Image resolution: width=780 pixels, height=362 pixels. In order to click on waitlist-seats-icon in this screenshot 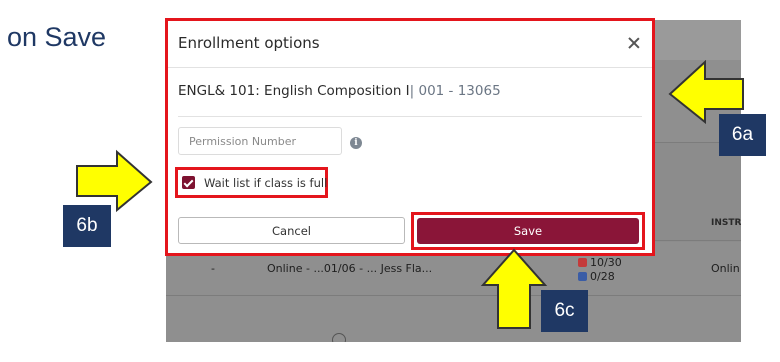, I will do `click(582, 276)`.